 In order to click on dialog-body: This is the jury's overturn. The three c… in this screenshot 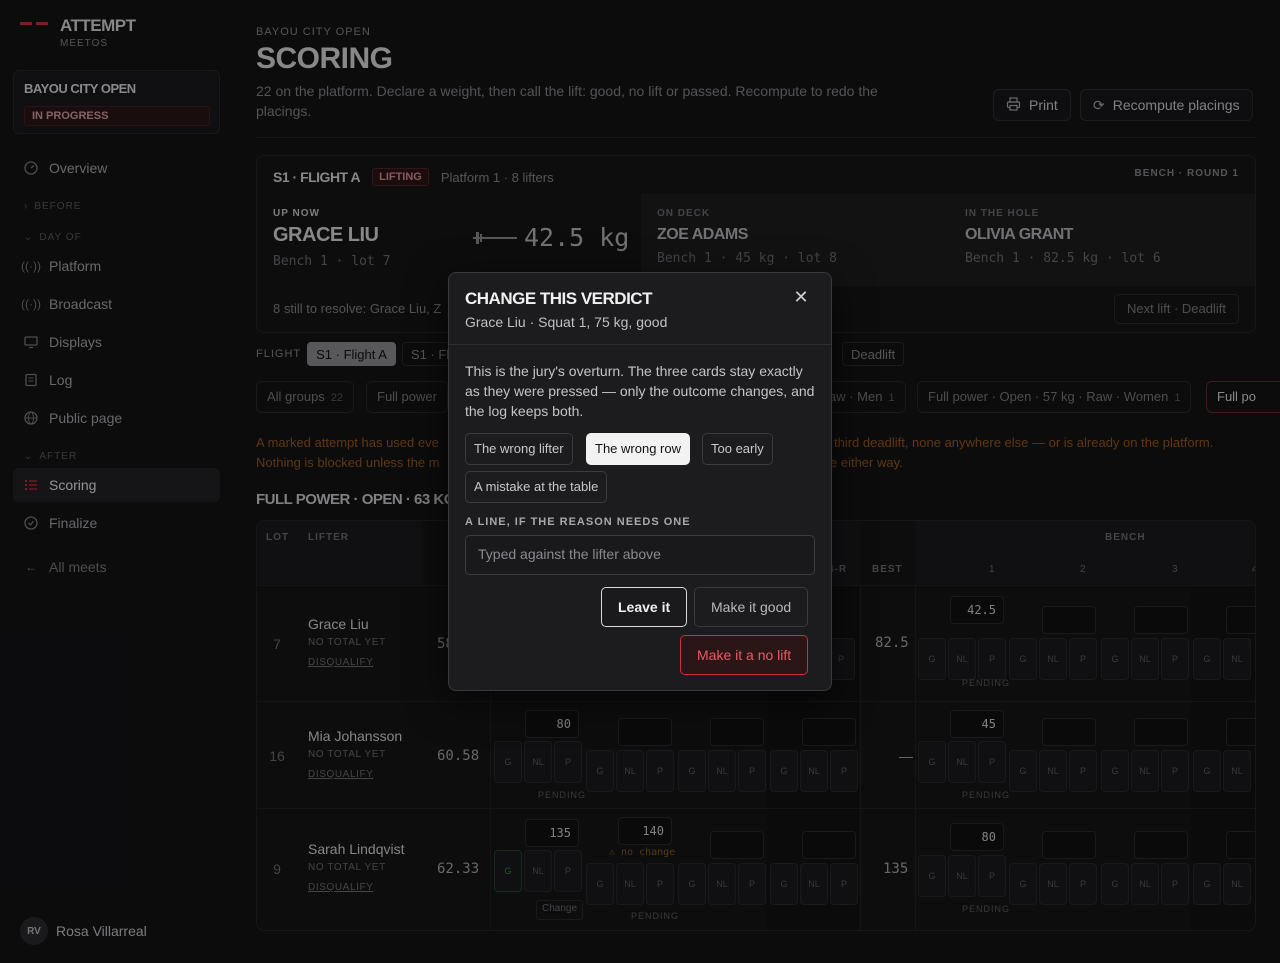, I will do `click(640, 391)`.